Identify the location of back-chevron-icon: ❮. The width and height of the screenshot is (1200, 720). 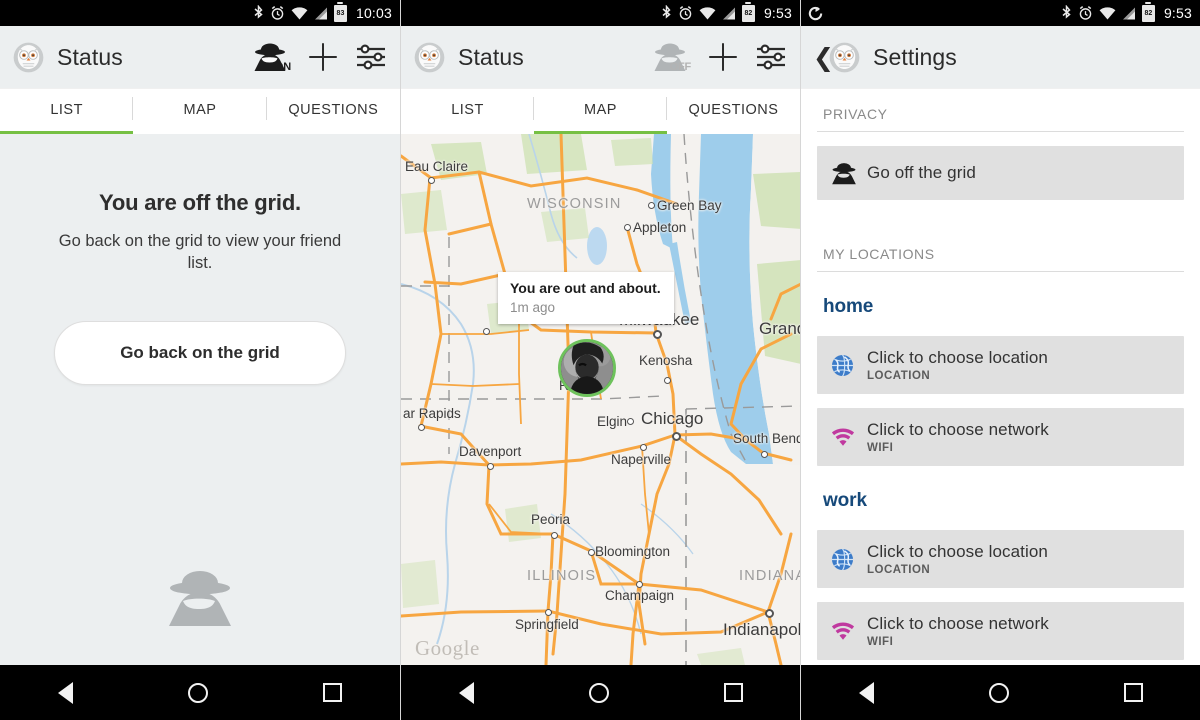
(823, 57).